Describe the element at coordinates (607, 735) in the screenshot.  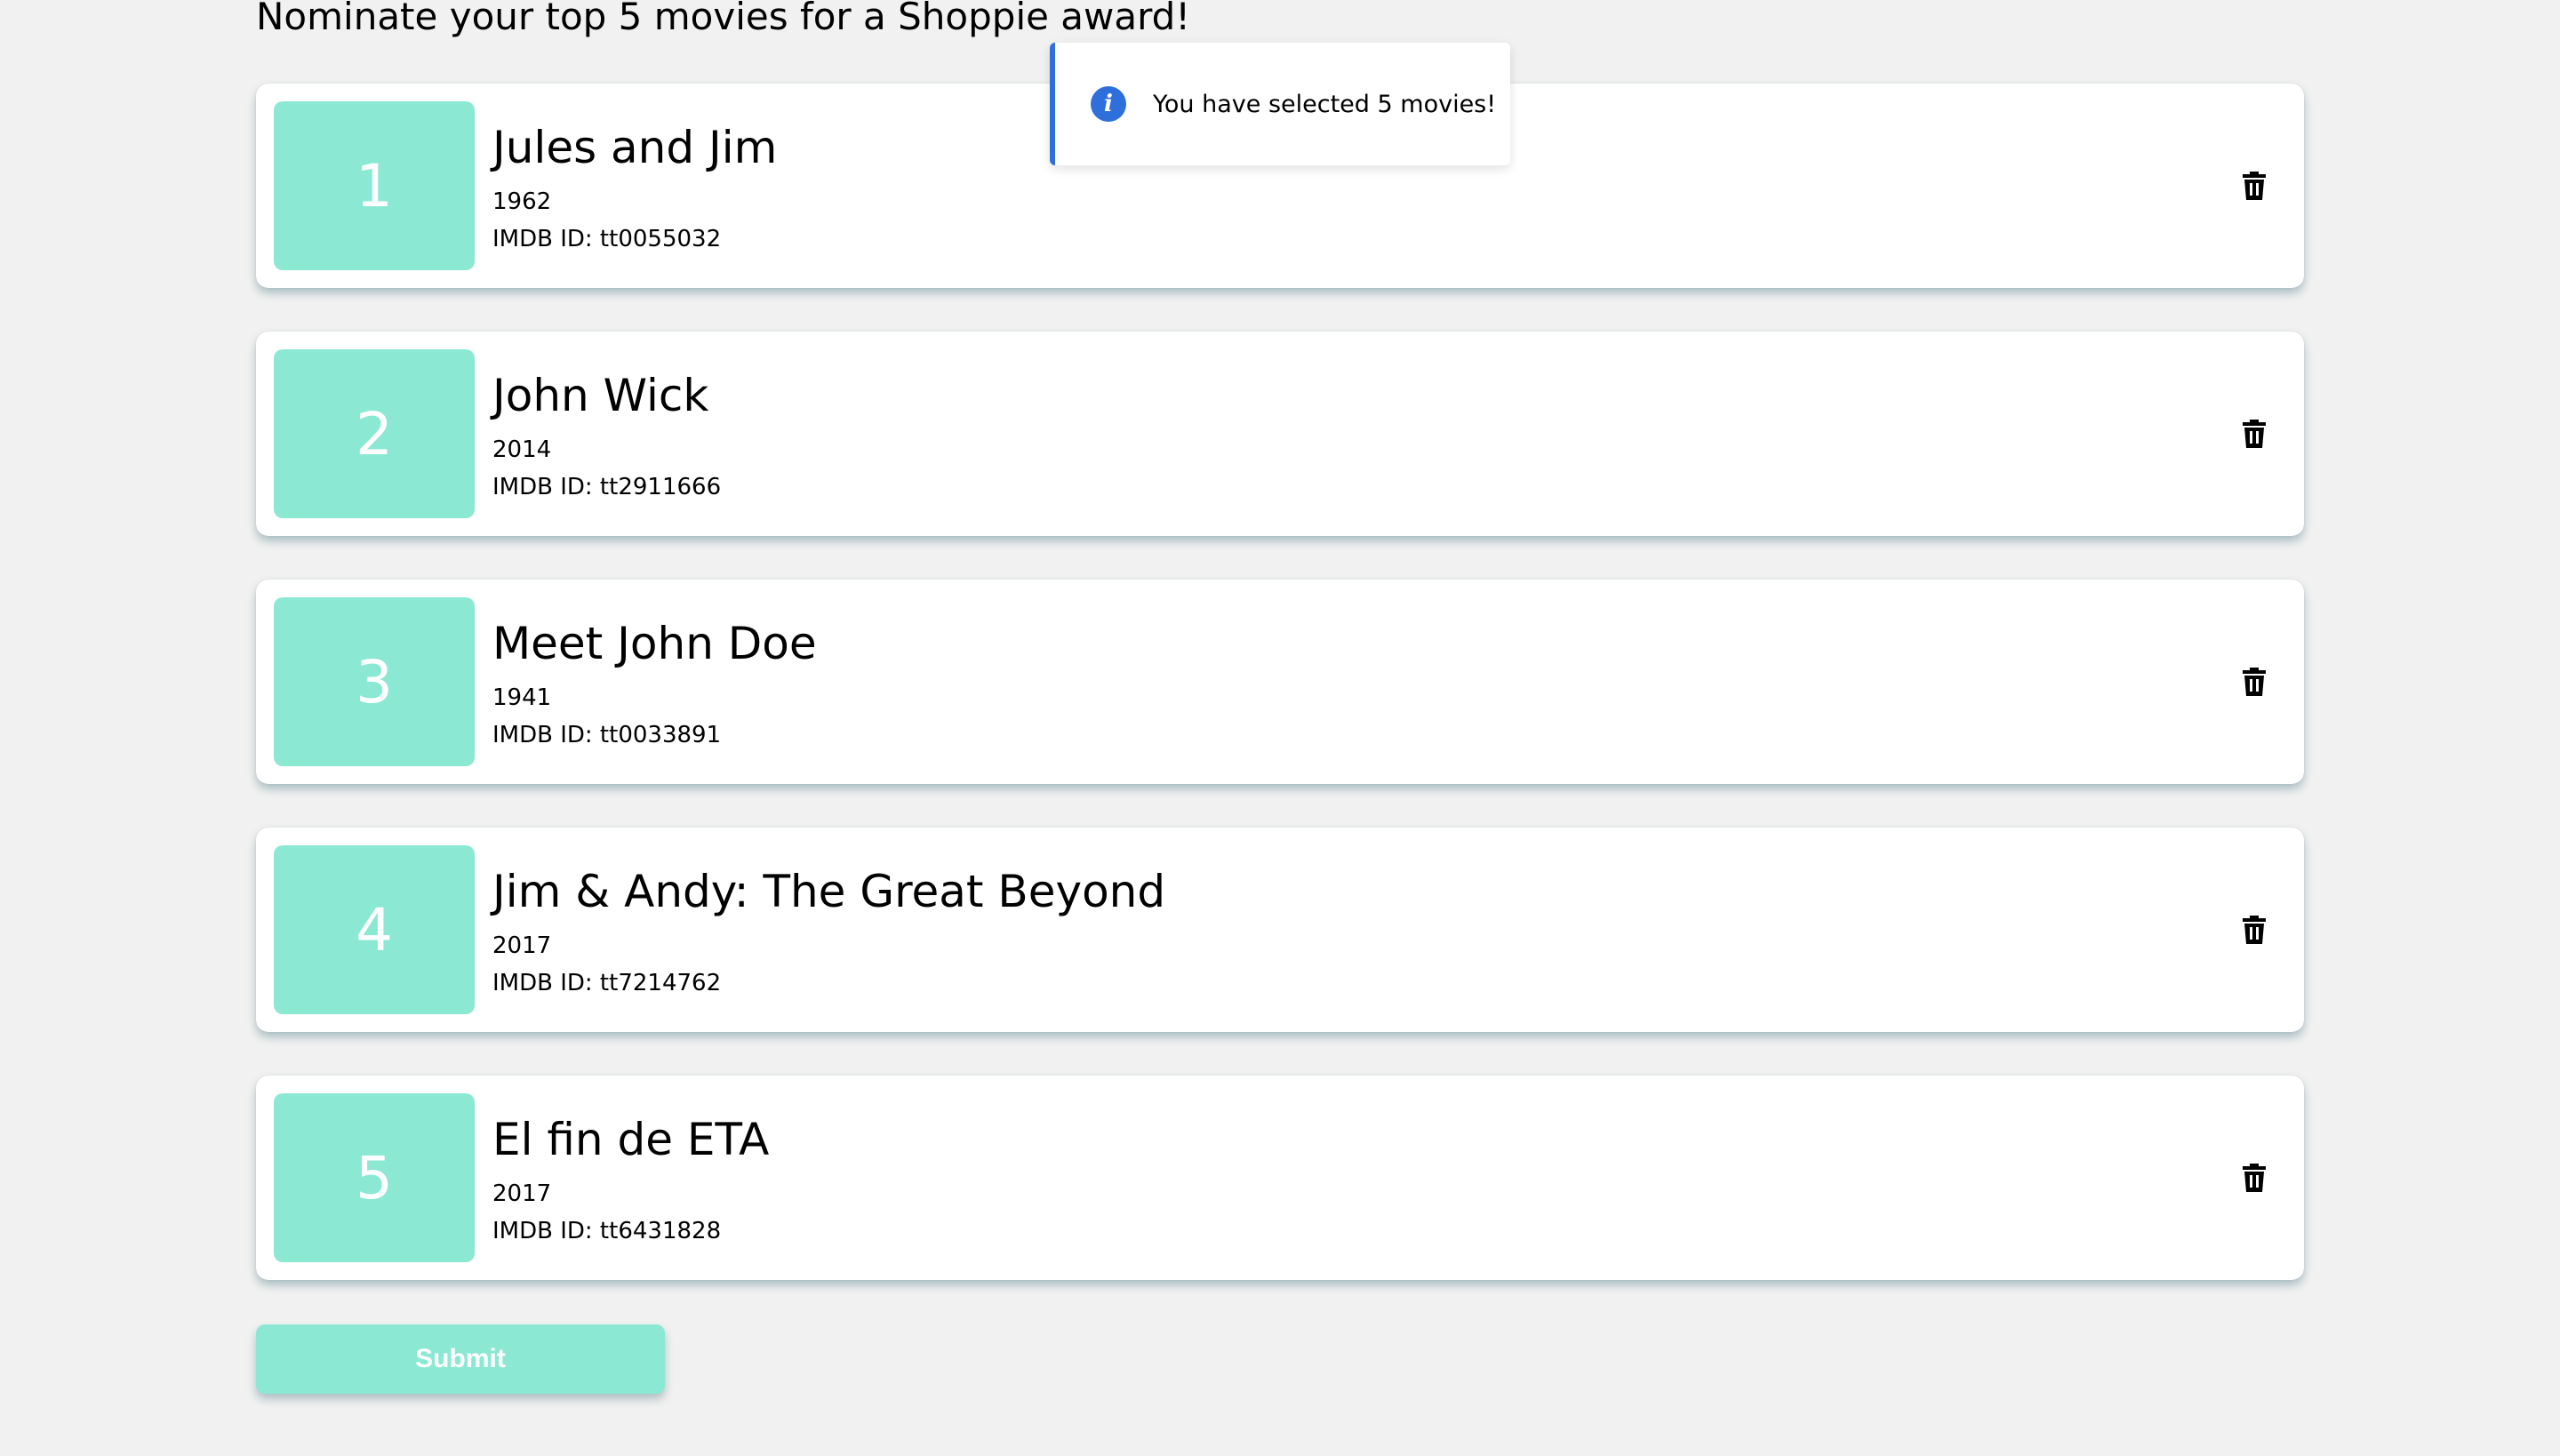
I see `movie-imdb-id: IMDB ID: tt0033891` at that location.